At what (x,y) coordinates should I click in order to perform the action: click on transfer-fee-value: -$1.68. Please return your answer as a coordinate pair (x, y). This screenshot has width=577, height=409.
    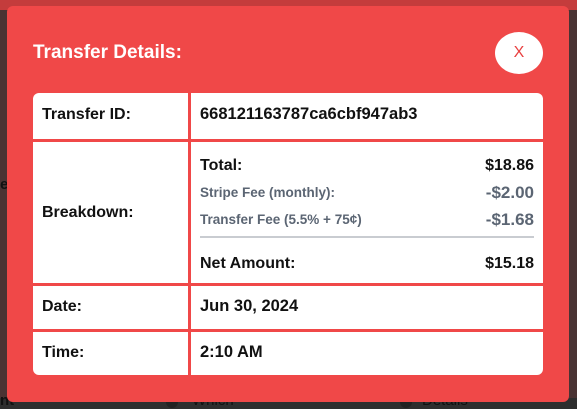
    Looking at the image, I should click on (509, 219).